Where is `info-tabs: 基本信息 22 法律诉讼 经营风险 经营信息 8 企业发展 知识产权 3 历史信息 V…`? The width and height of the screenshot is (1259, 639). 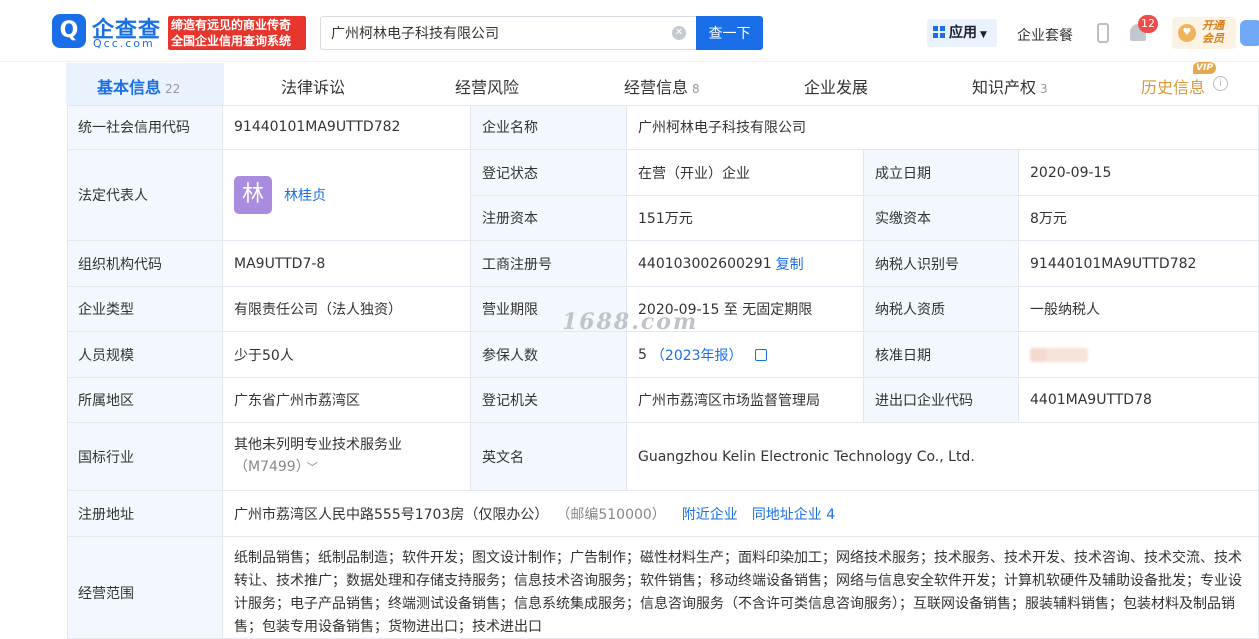
info-tabs: 基本信息 22 法律诉讼 经营风险 经营信息 8 企业发展 知识产权 3 历史信息 V… is located at coordinates (662, 83).